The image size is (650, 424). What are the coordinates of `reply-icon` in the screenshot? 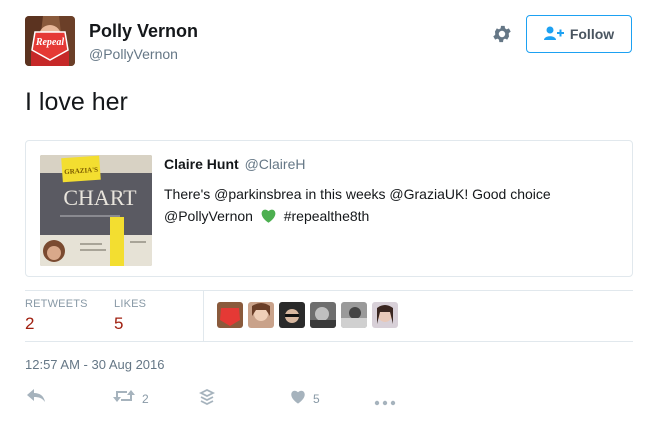 It's located at (36, 398).